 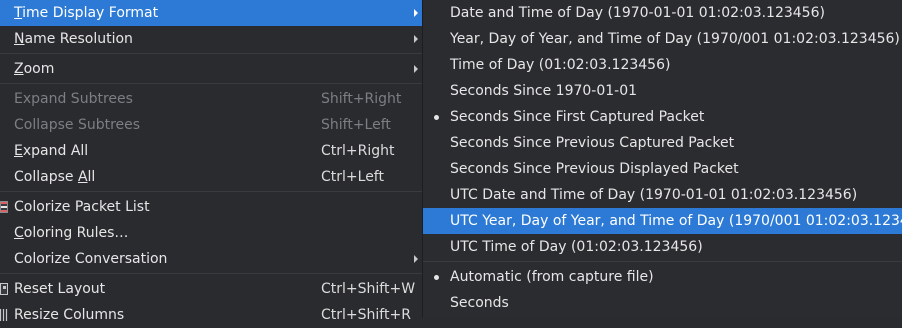 I want to click on menu-item-time-display-format: Time Display Format, so click(x=211, y=13).